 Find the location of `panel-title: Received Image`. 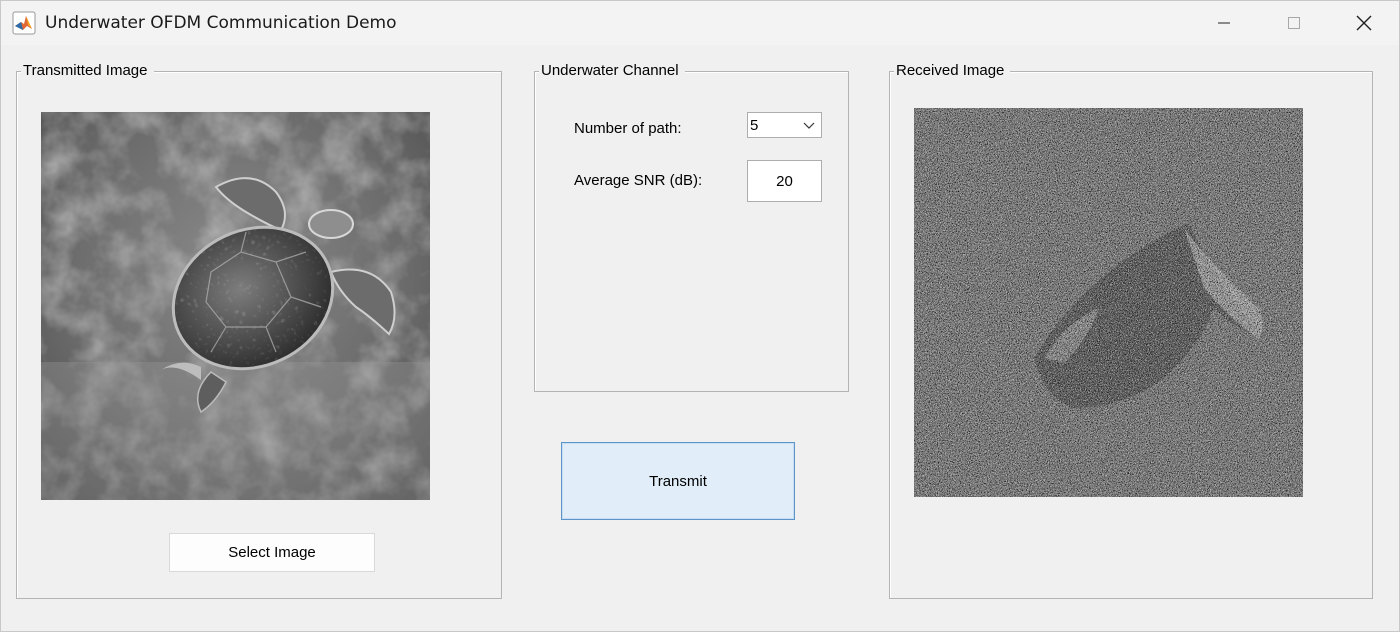

panel-title: Received Image is located at coordinates (952, 71).